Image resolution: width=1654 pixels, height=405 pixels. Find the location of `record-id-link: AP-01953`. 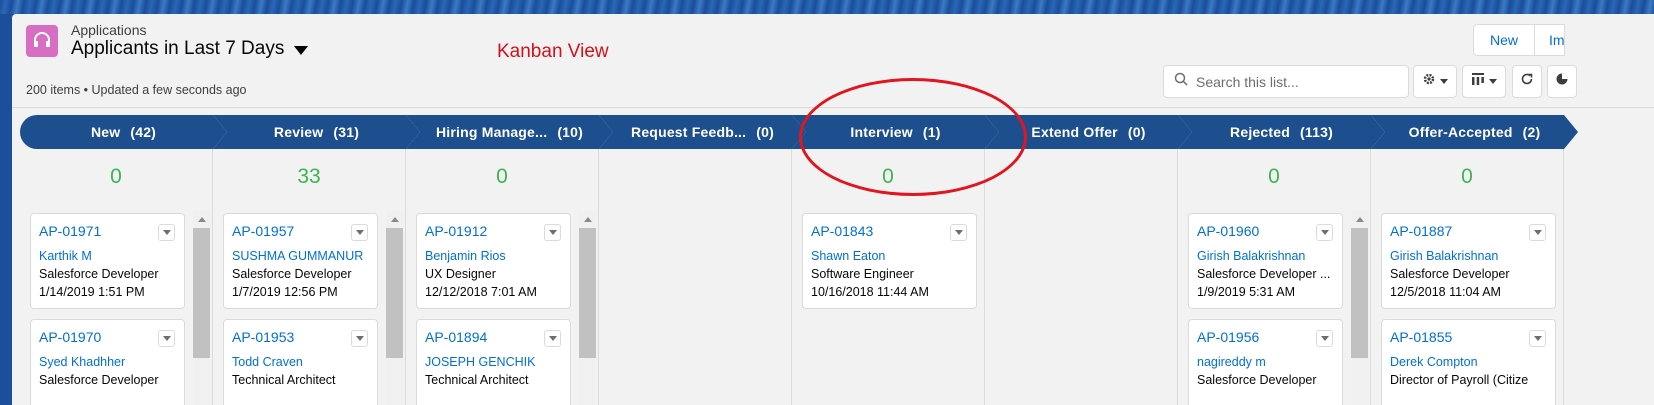

record-id-link: AP-01953 is located at coordinates (300, 337).